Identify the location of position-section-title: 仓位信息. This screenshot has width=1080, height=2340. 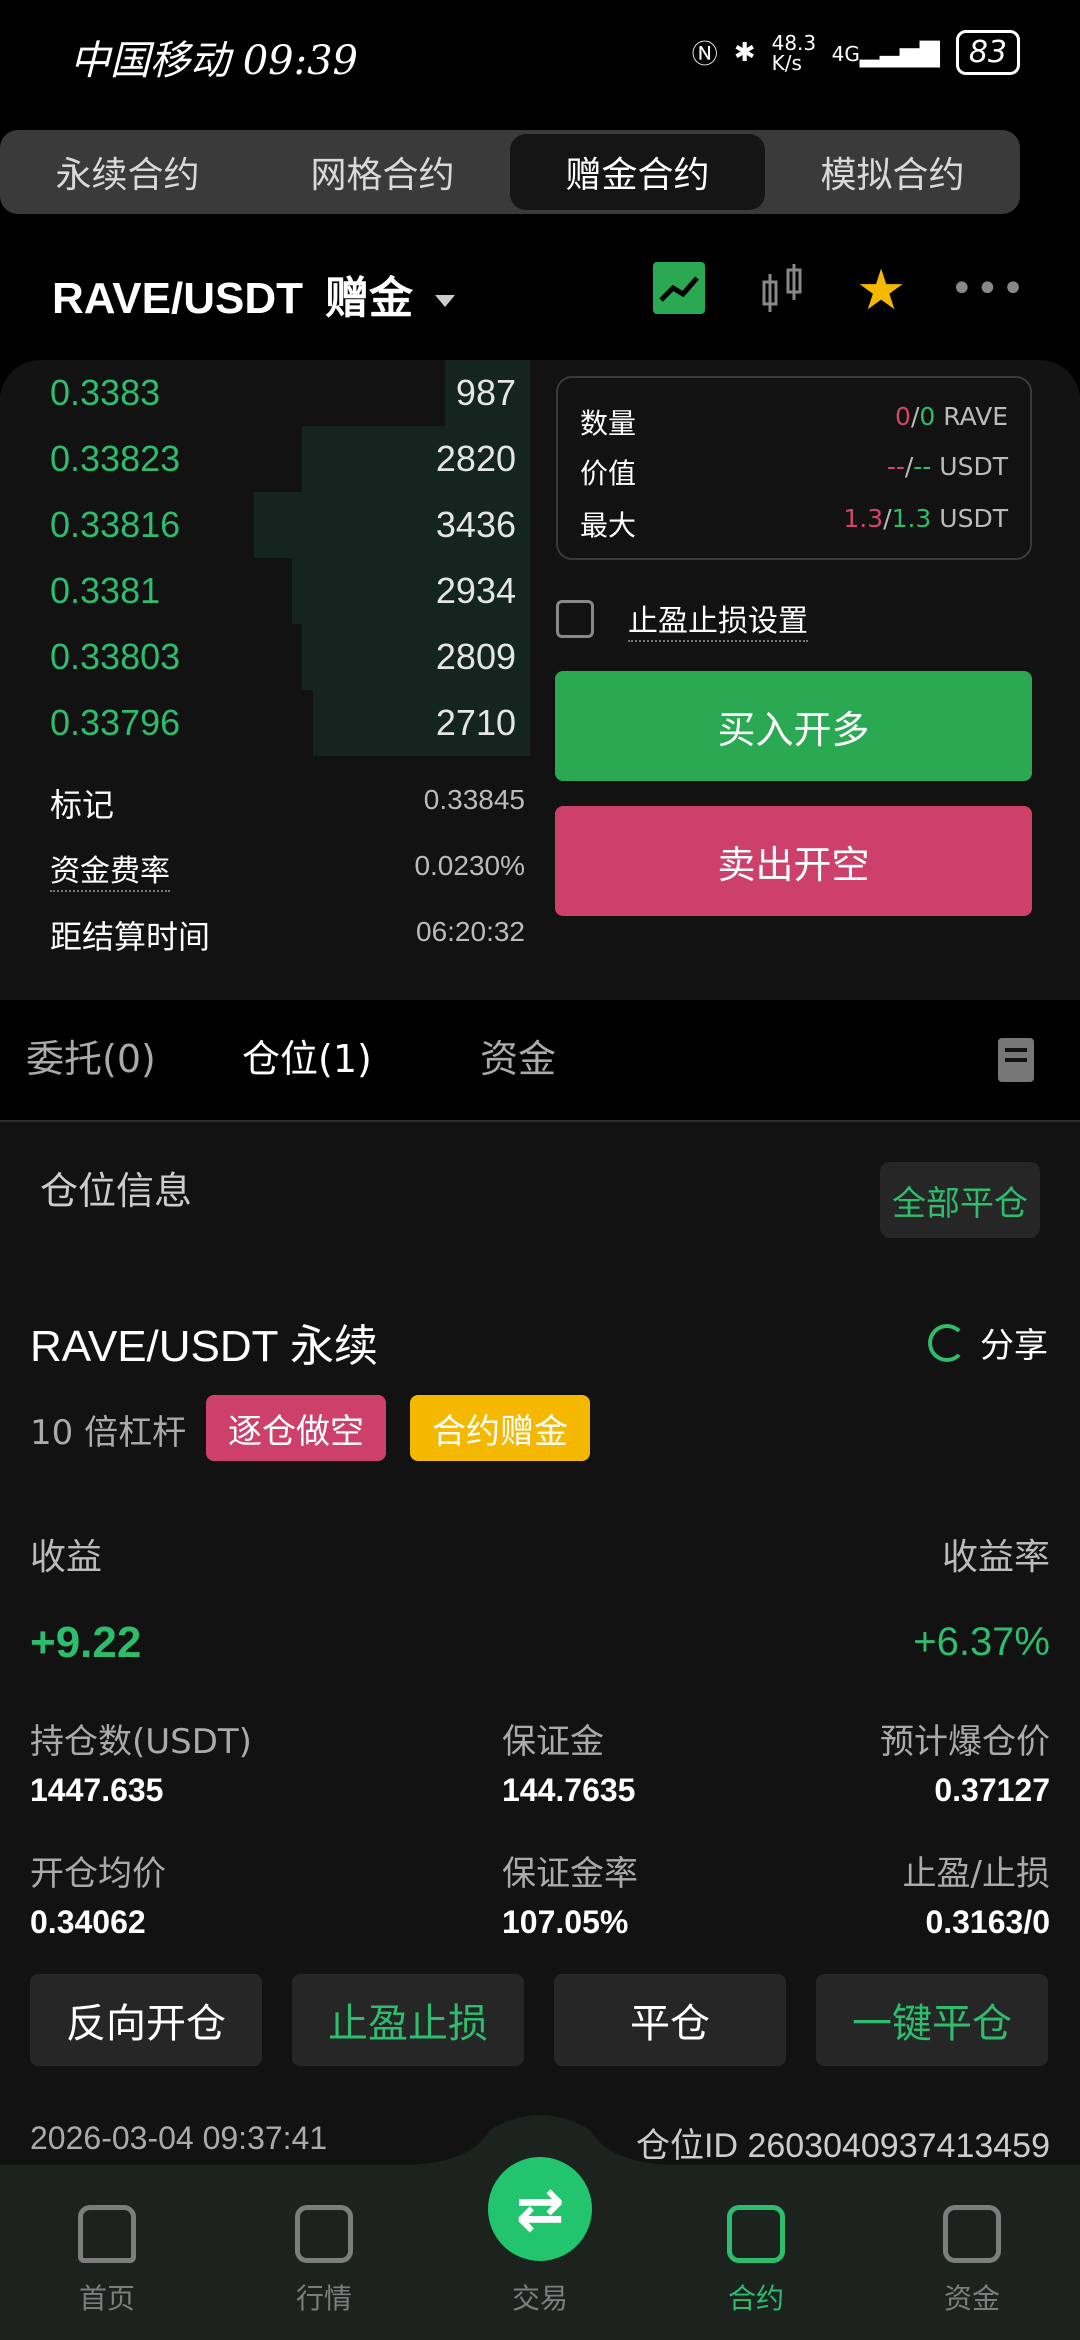
(116, 1191).